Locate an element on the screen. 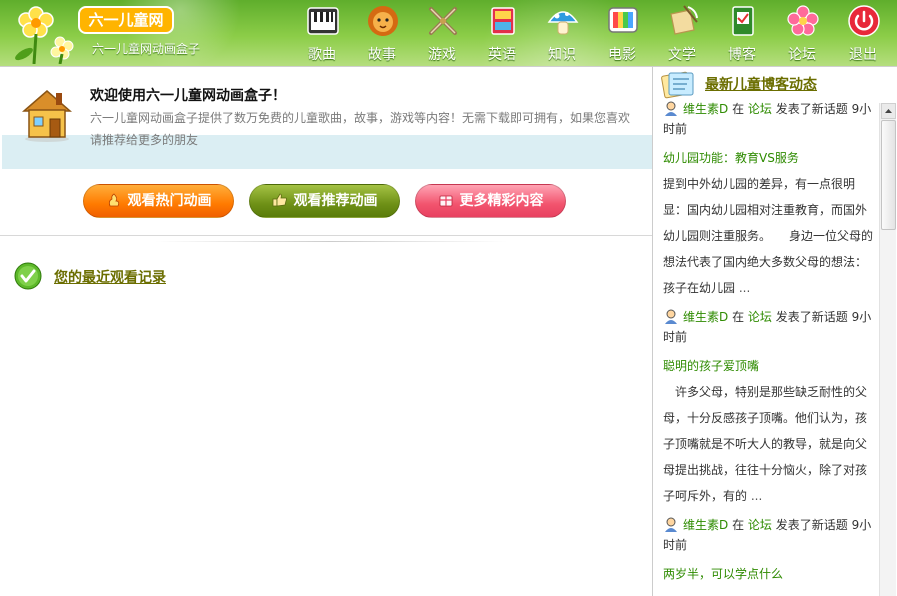  recent-history-link: 您的最近观看记录 is located at coordinates (110, 277).